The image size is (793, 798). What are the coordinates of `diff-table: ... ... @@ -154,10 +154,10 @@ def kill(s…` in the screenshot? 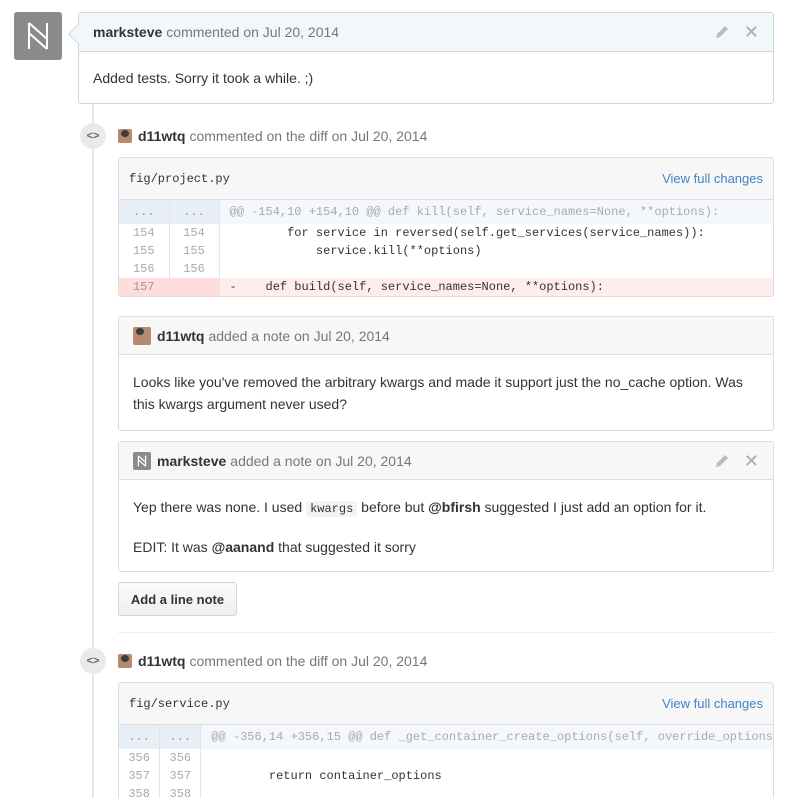 It's located at (446, 248).